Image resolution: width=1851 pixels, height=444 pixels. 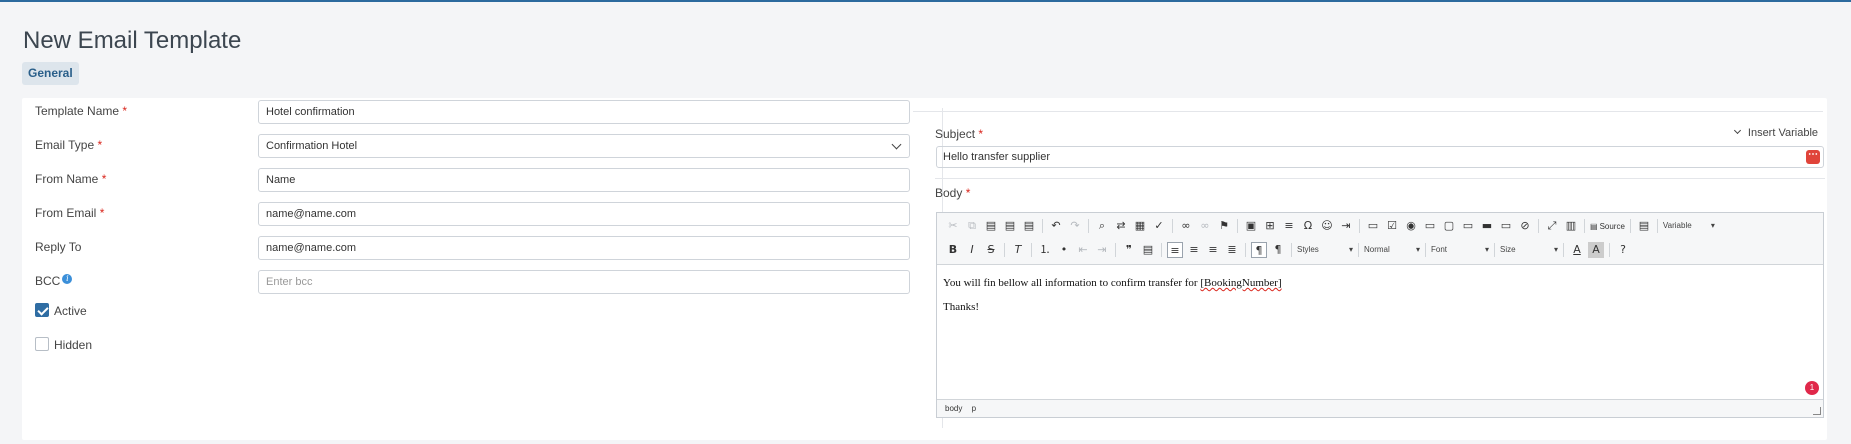 I want to click on find-icon: ⌕, so click(x=1102, y=226).